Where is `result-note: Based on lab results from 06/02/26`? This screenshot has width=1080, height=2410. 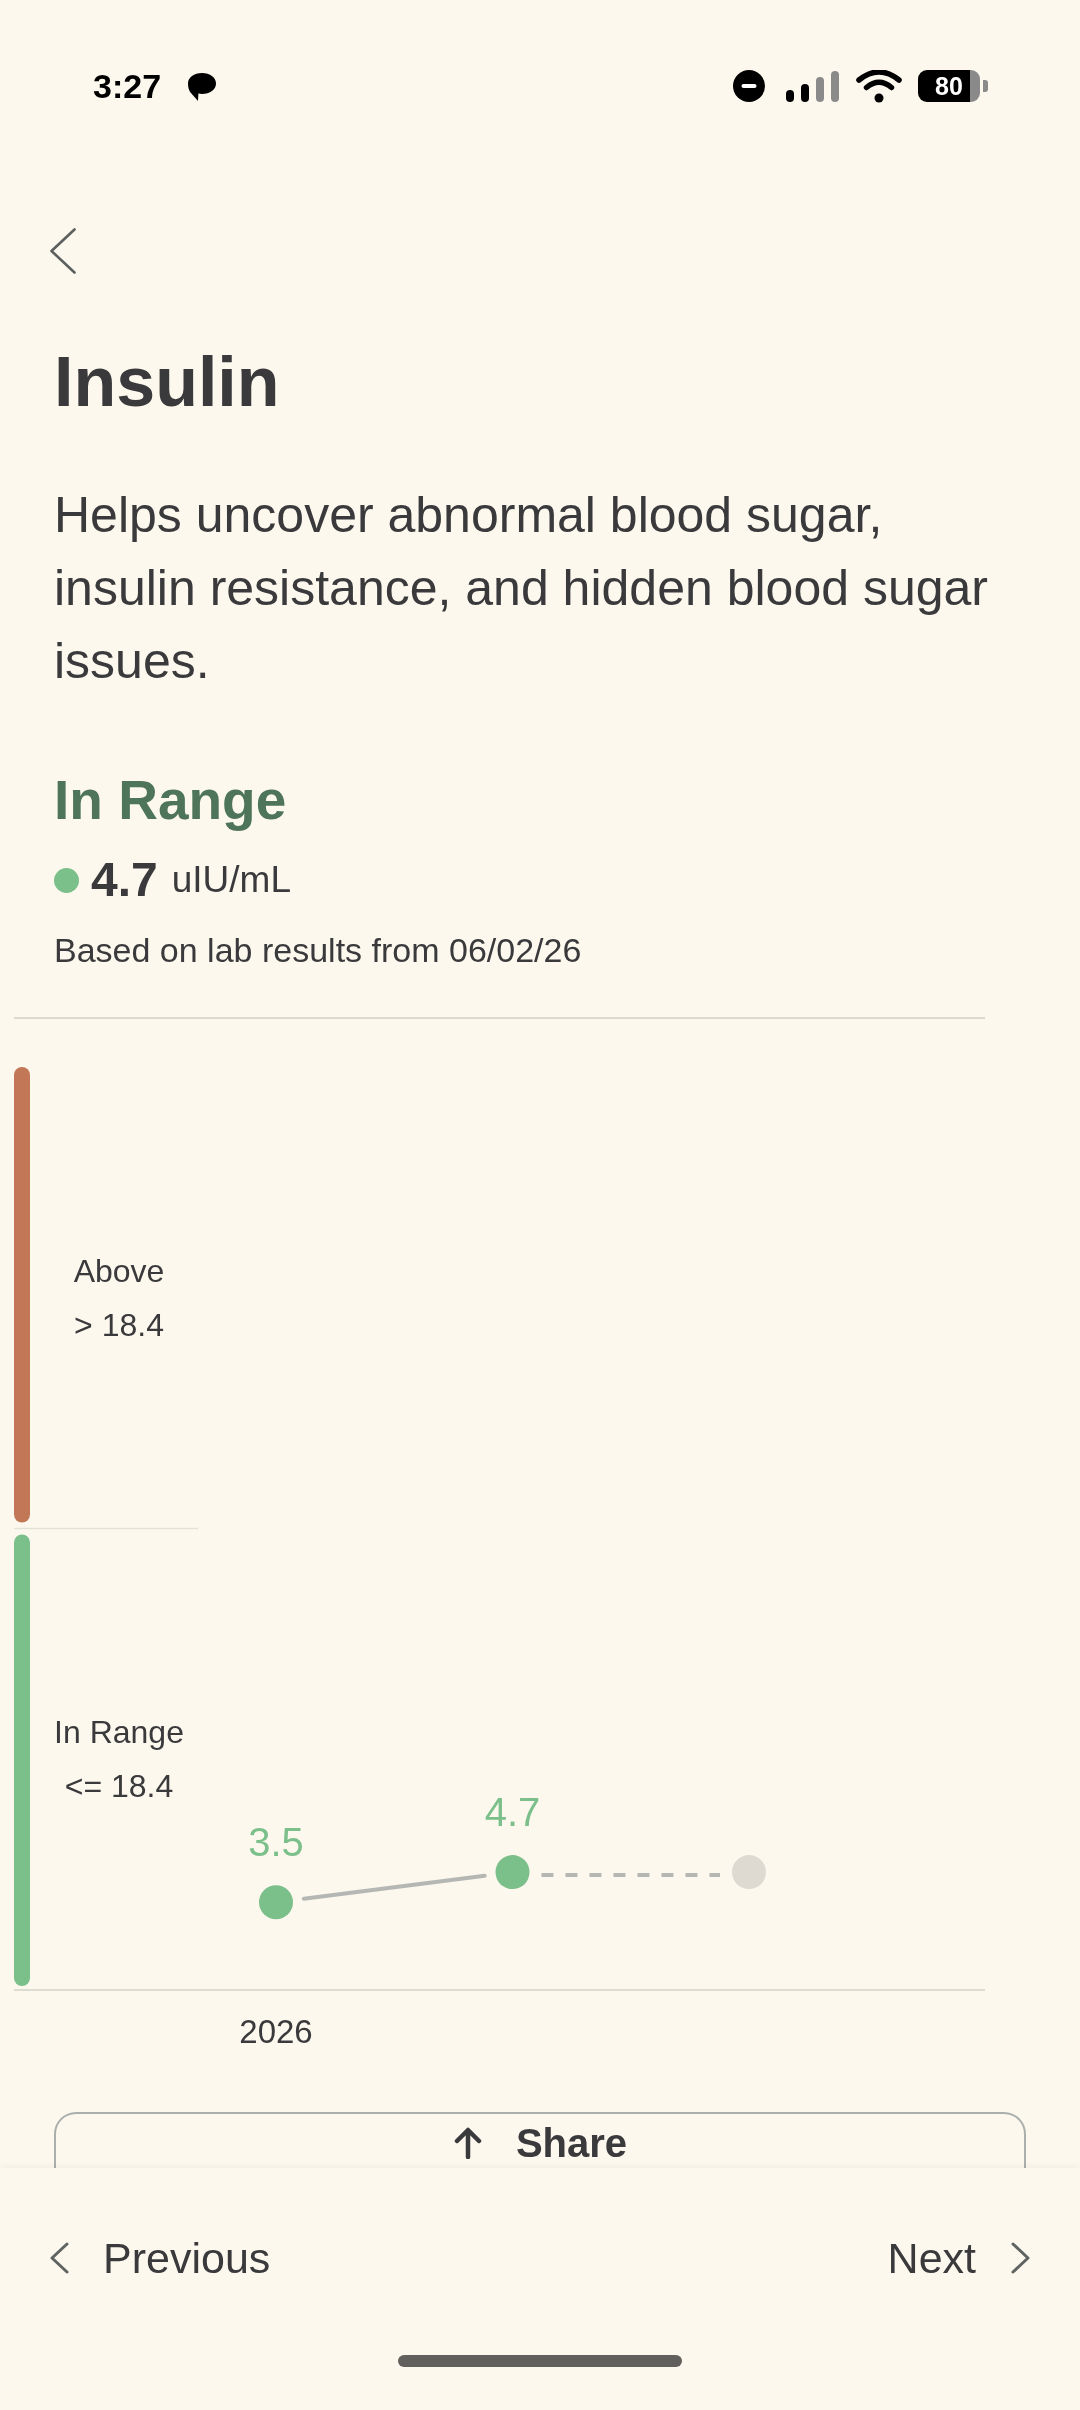 result-note: Based on lab results from 06/02/26 is located at coordinates (318, 950).